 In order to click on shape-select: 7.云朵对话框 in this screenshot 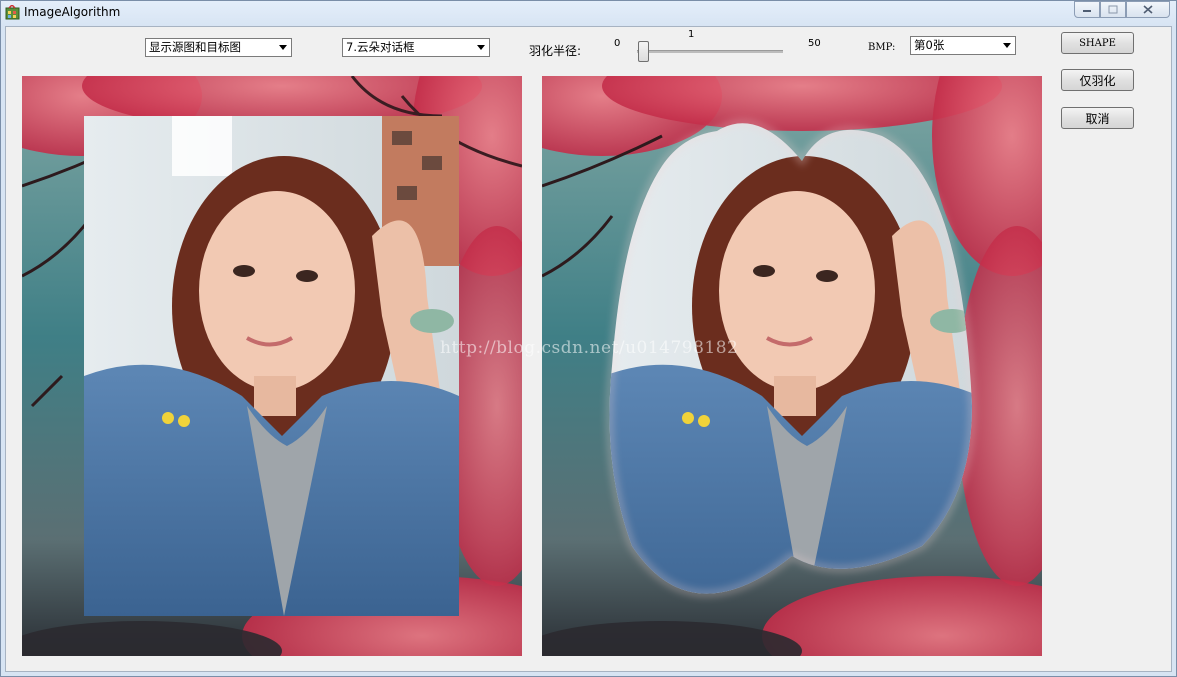, I will do `click(416, 47)`.